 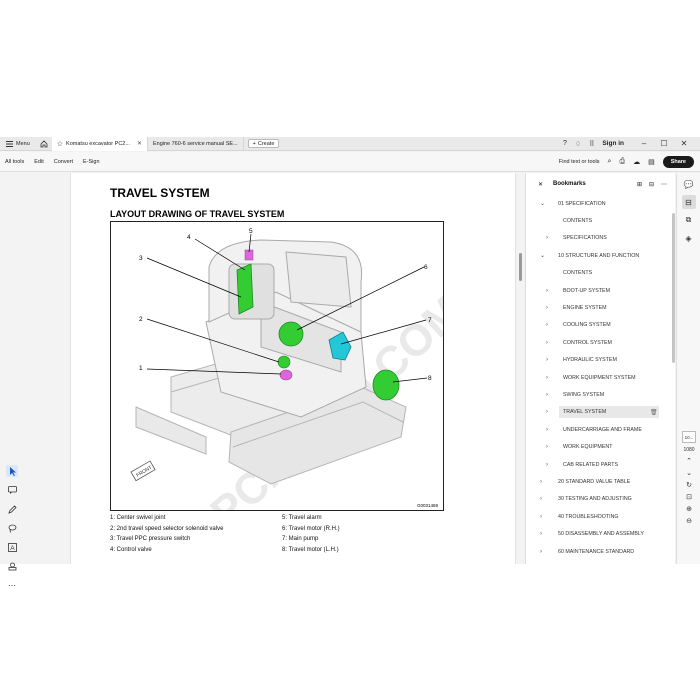 What do you see at coordinates (639, 184) in the screenshot?
I see `add-bookmark-icon: ⊞` at bounding box center [639, 184].